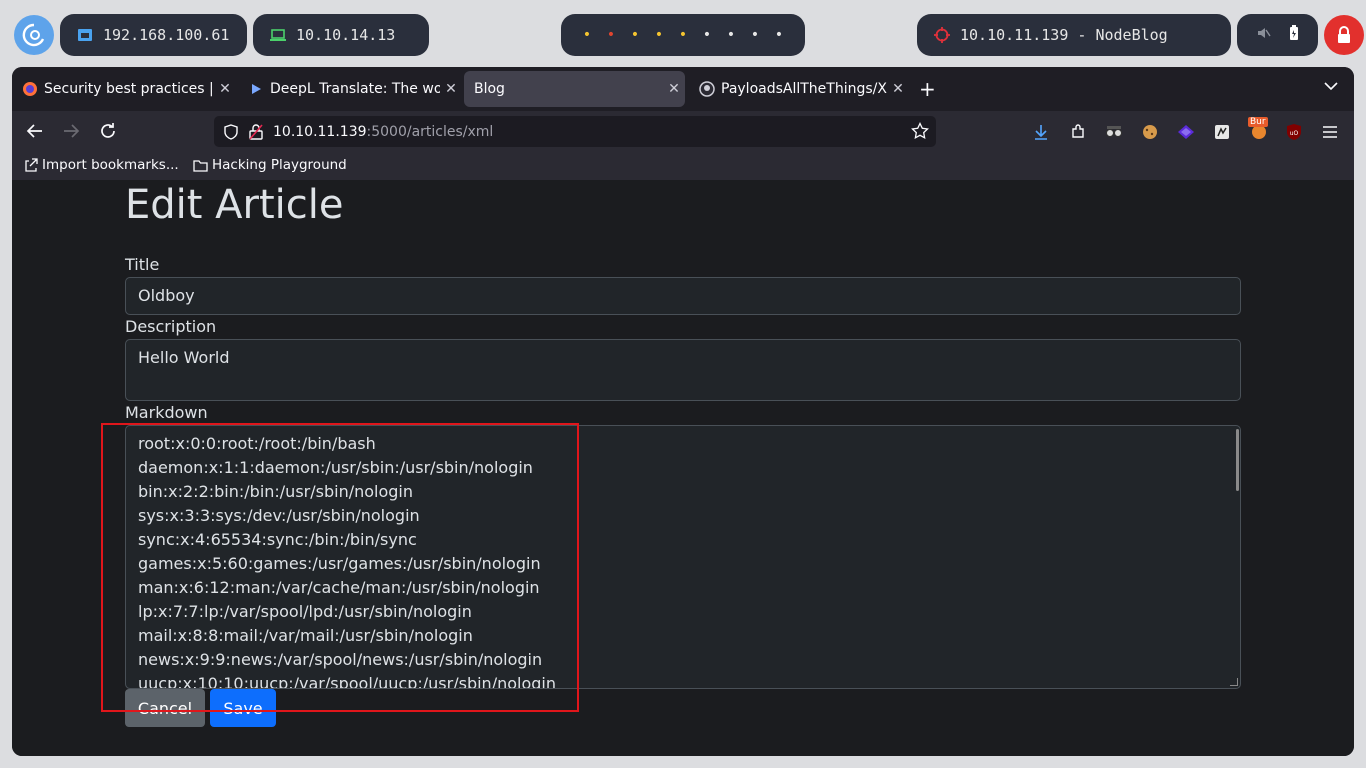 Image resolution: width=1366 pixels, height=768 pixels. What do you see at coordinates (355, 89) in the screenshot?
I see `tab-title: DeepL Translate: The wo` at bounding box center [355, 89].